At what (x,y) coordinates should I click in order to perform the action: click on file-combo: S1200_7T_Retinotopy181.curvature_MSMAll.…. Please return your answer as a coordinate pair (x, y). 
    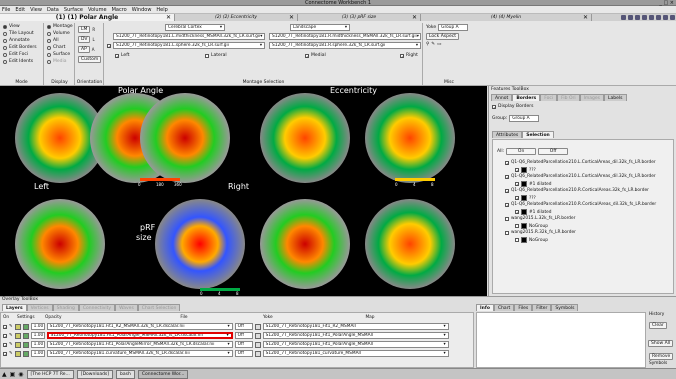
    Looking at the image, I should click on (139, 353).